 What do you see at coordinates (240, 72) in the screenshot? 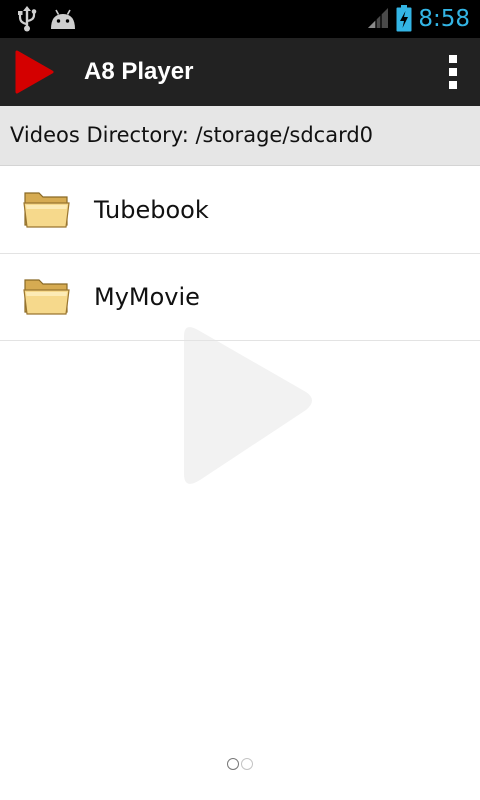
I see `action-bar: A8 Player` at bounding box center [240, 72].